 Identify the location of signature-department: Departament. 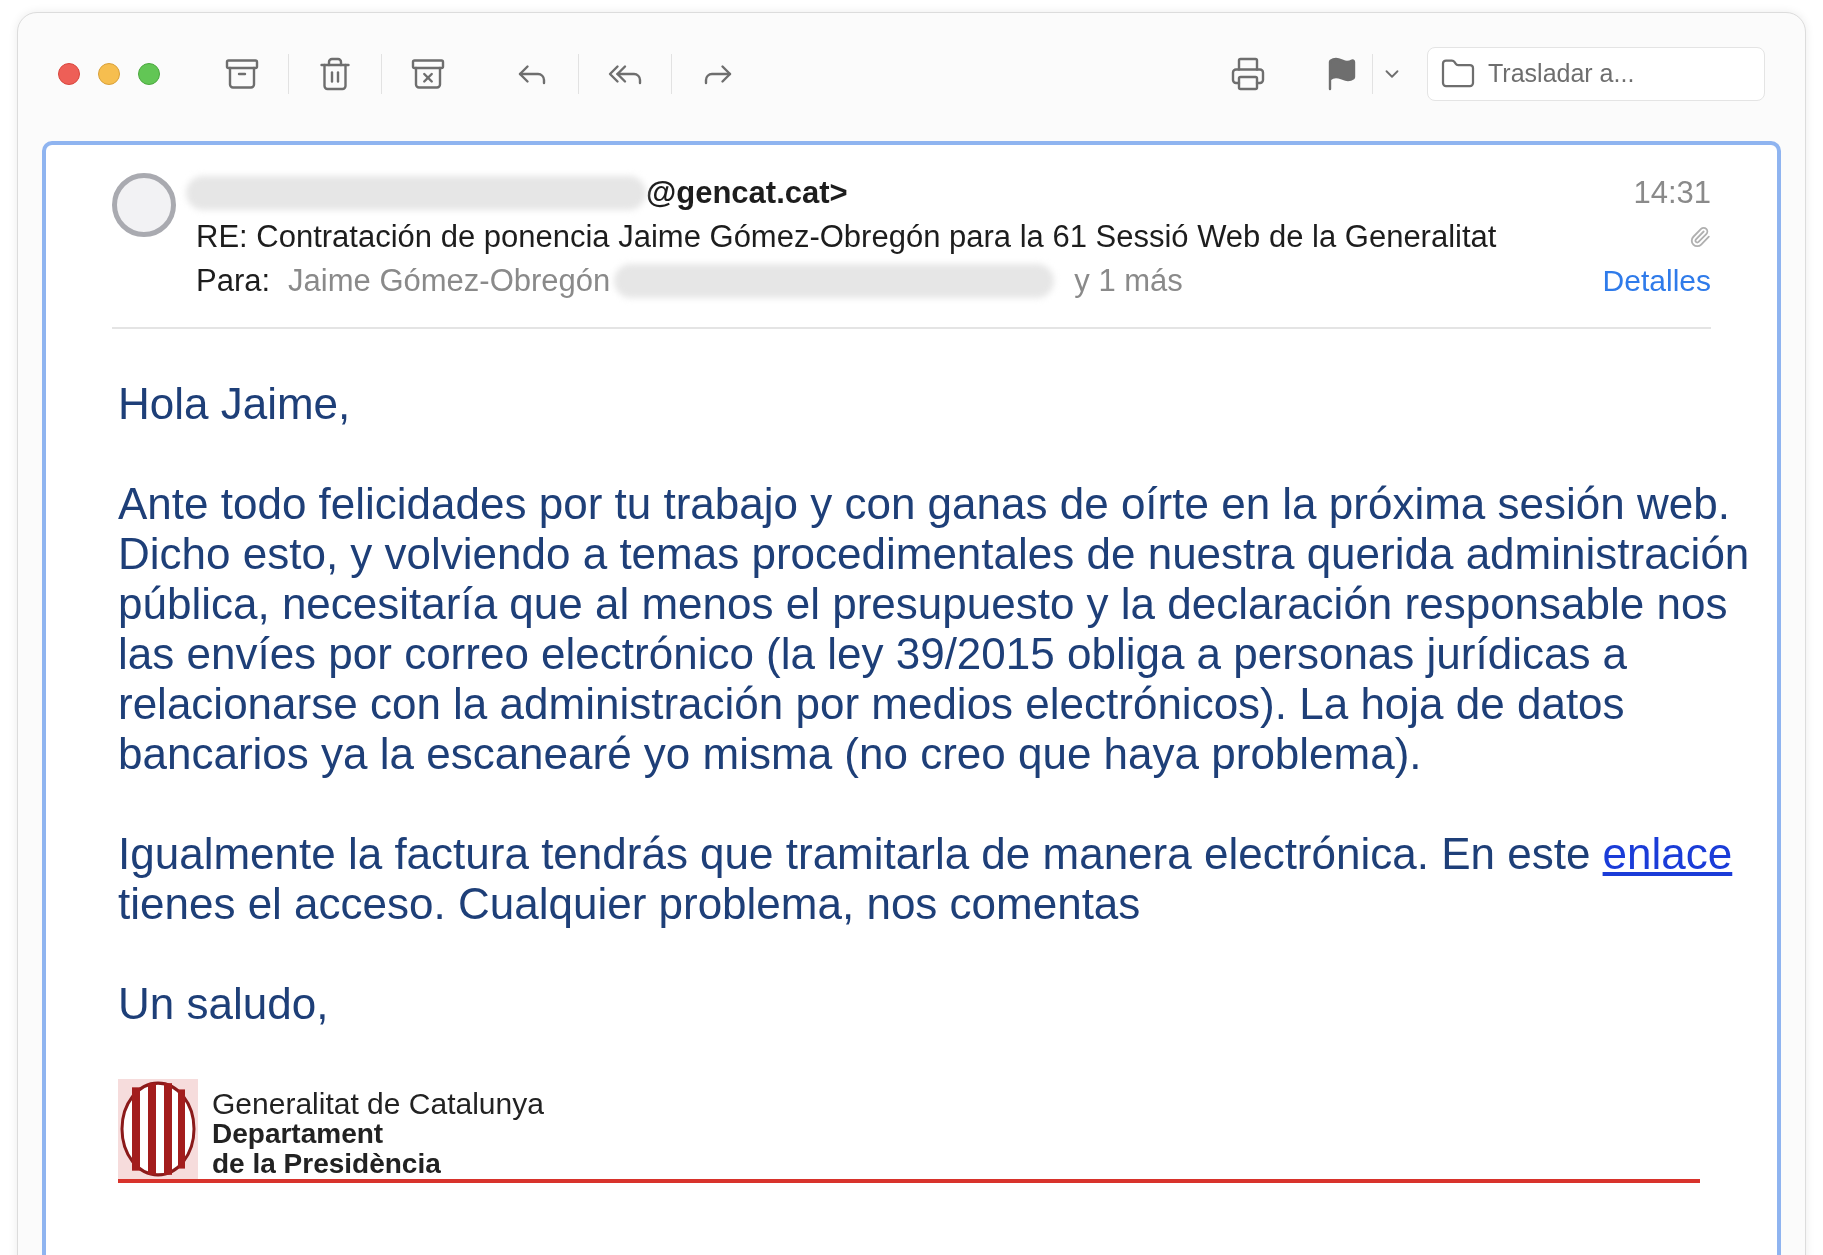
(298, 1134).